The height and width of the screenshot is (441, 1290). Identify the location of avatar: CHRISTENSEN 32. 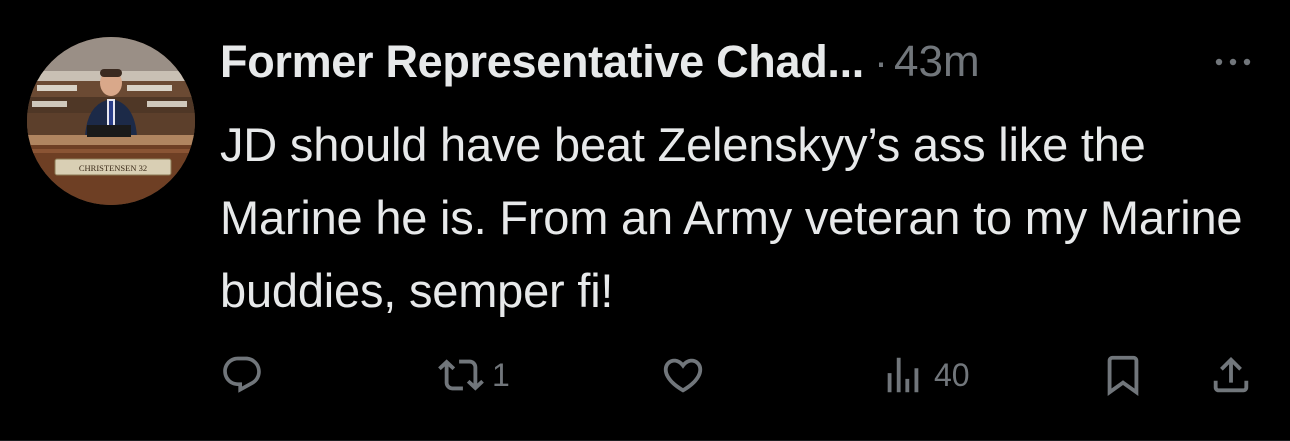
(111, 121).